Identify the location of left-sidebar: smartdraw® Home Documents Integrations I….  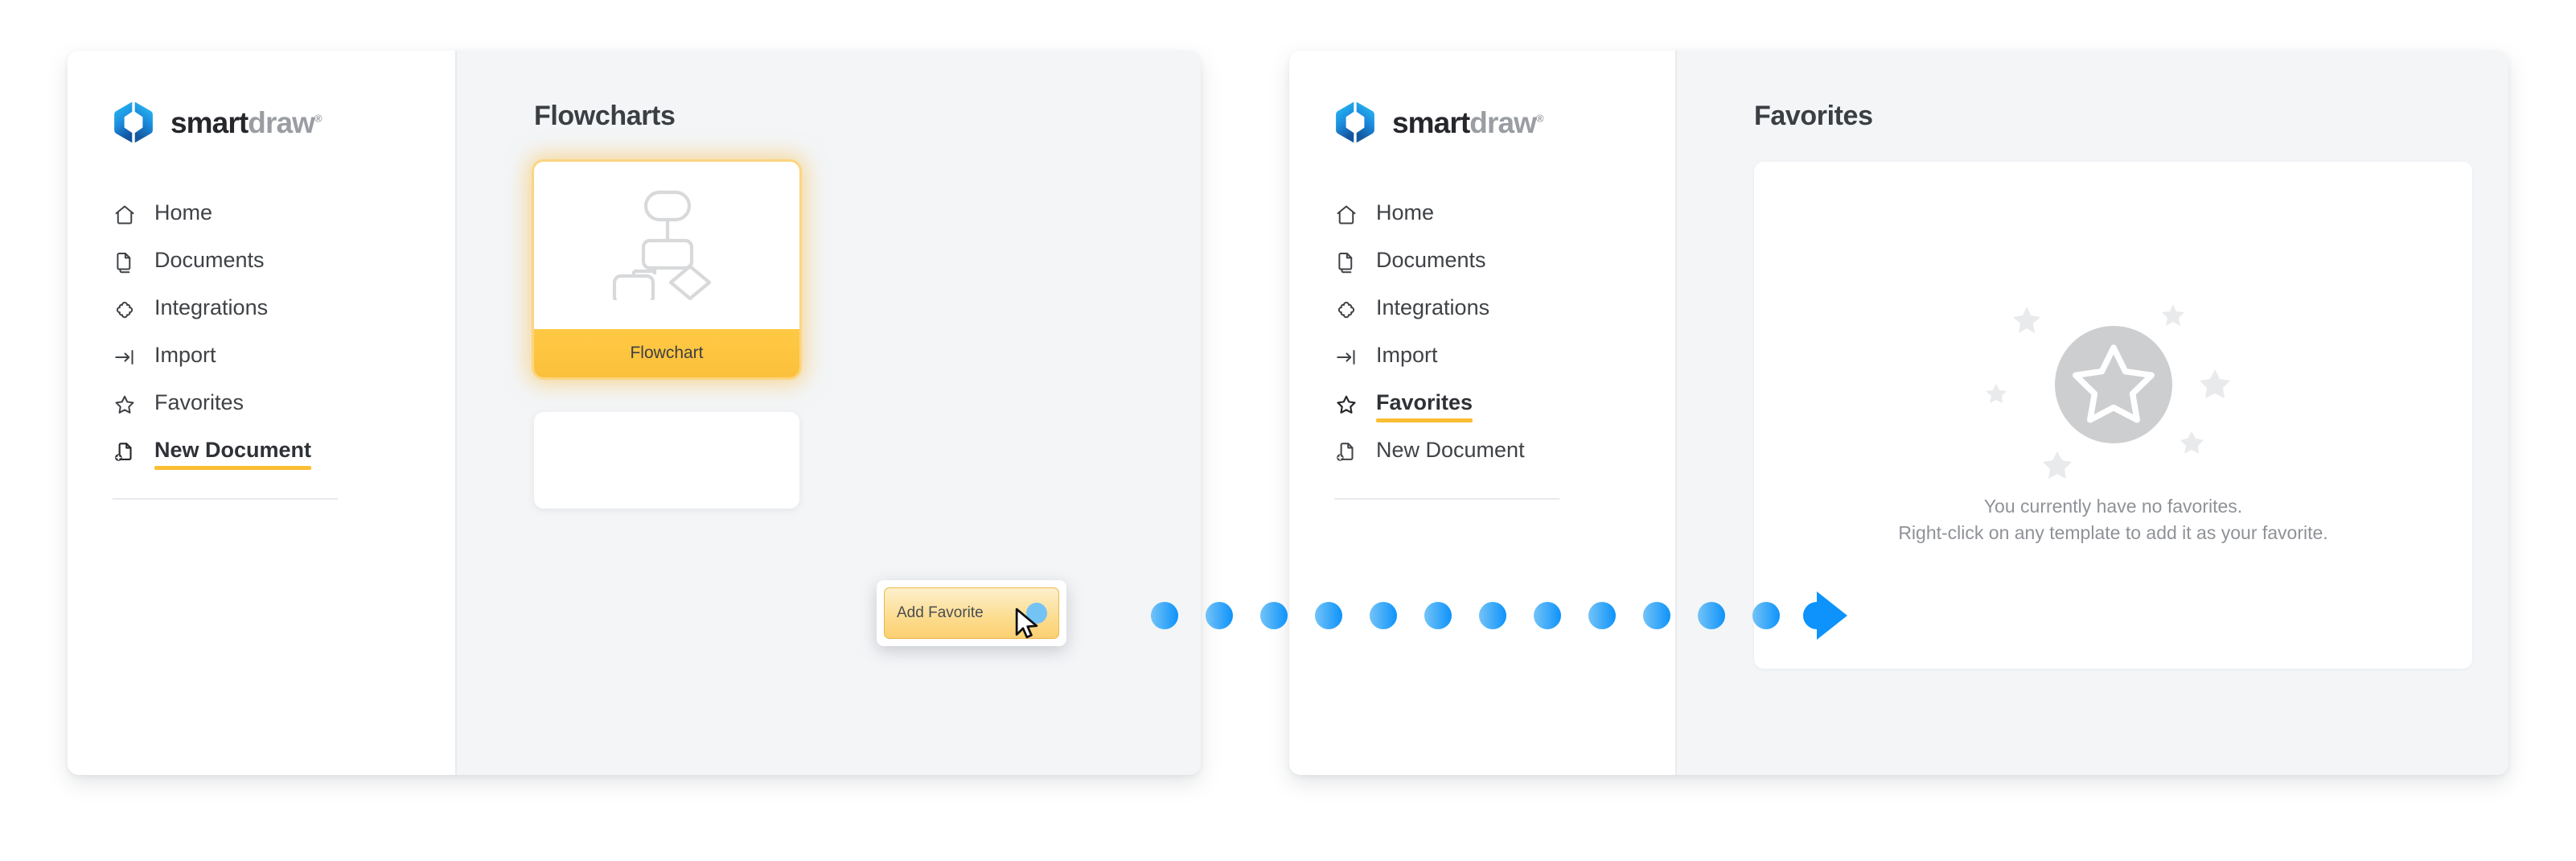
(262, 413).